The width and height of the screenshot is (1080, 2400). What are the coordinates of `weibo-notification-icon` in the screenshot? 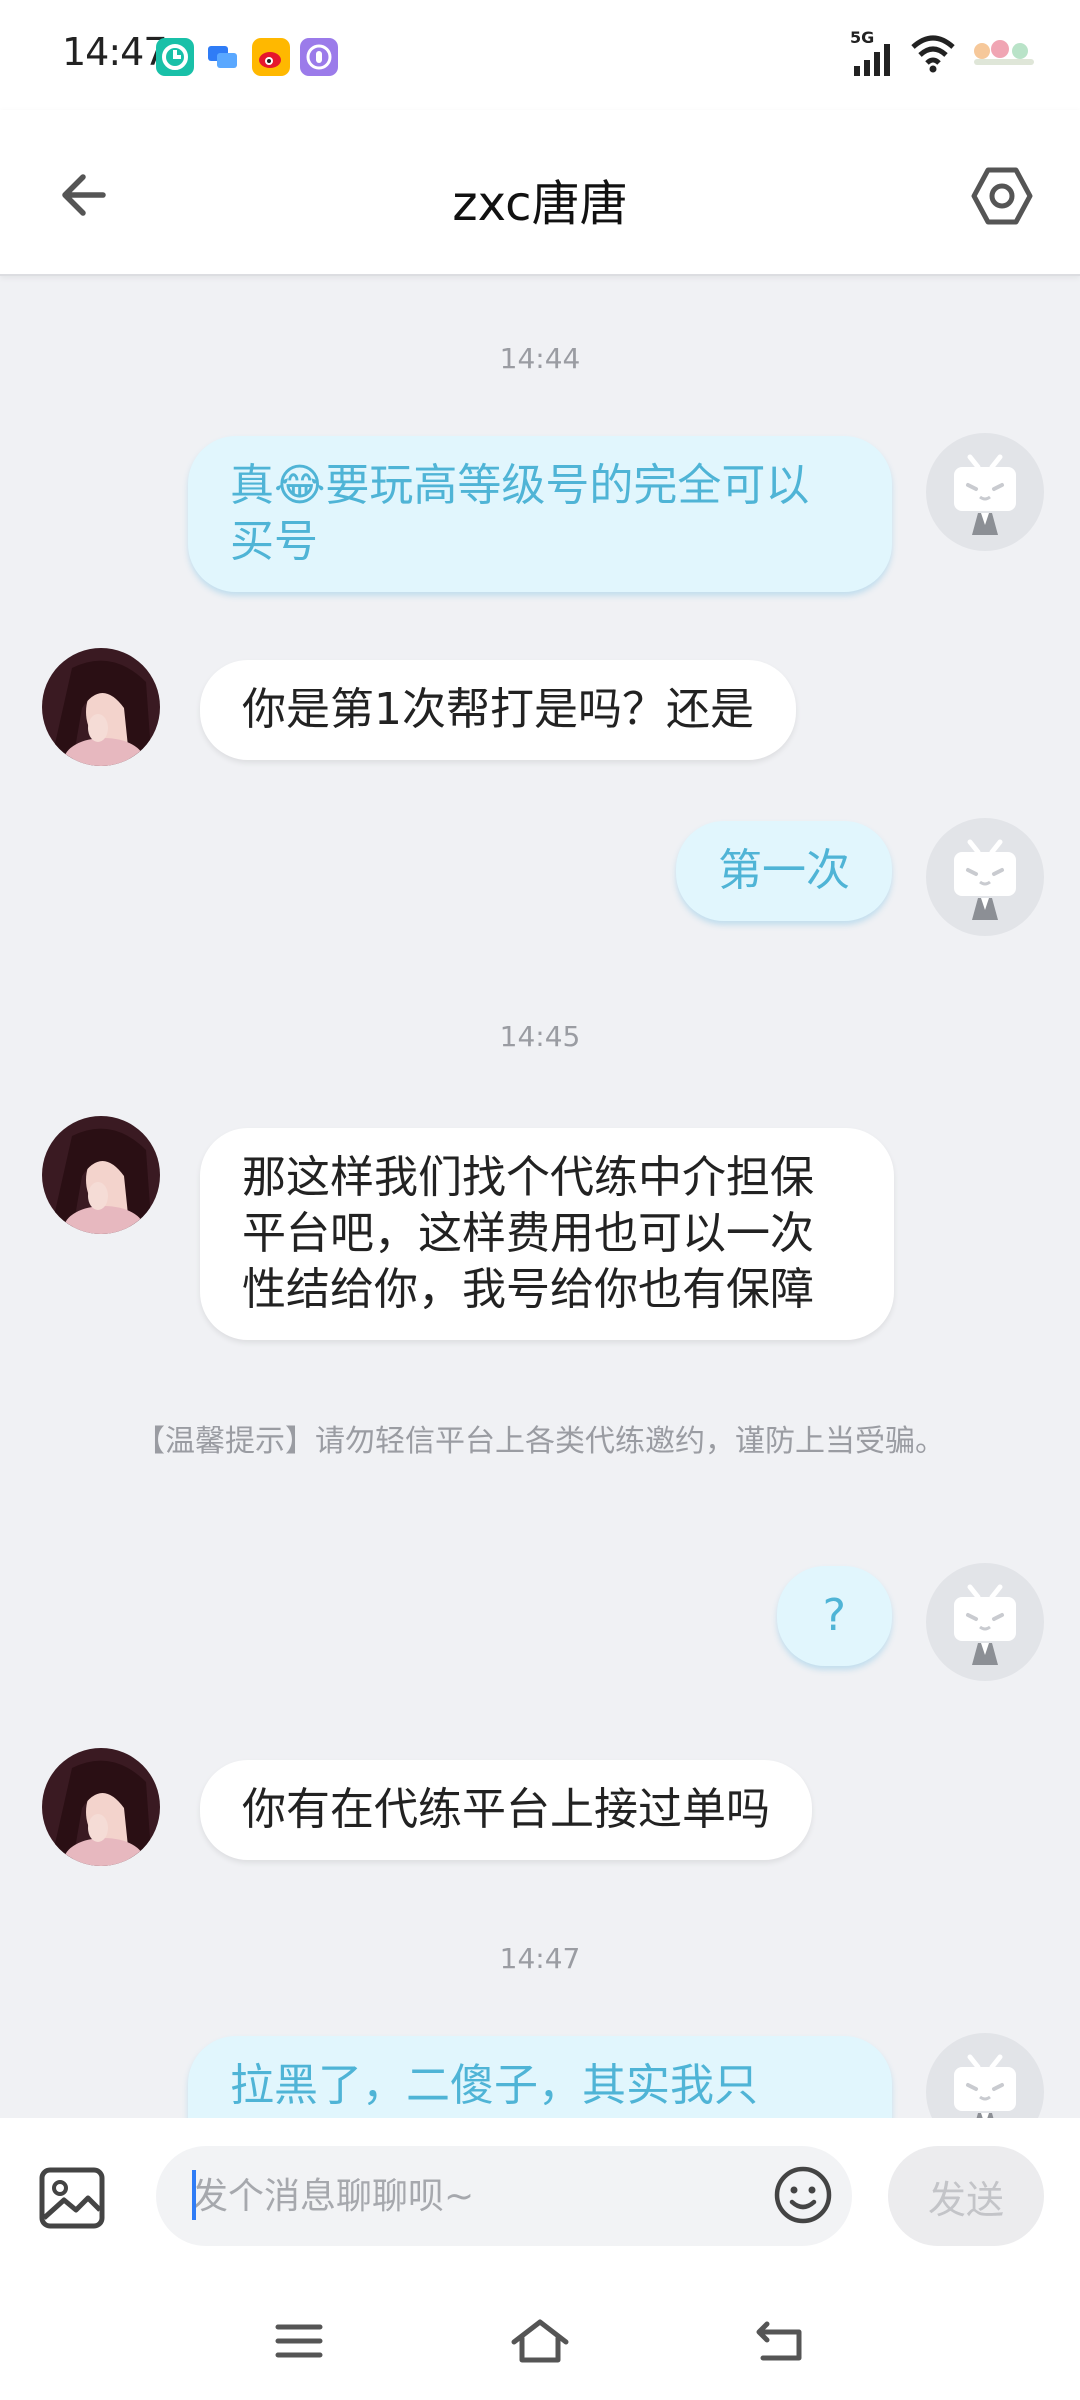 It's located at (271, 57).